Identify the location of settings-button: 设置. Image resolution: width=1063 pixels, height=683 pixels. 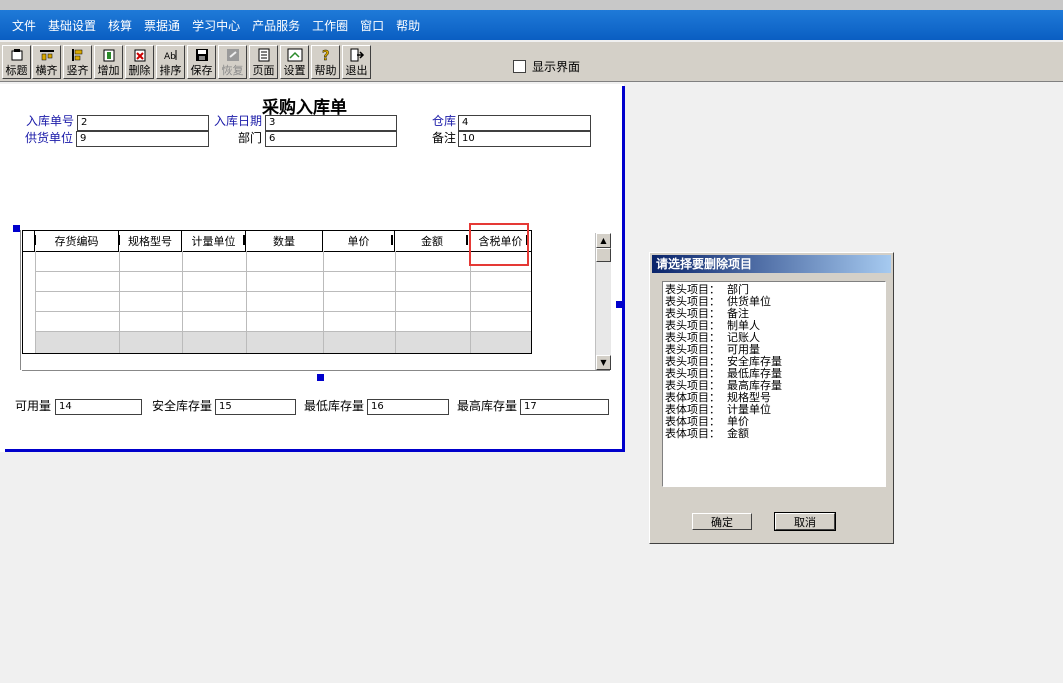
(294, 62).